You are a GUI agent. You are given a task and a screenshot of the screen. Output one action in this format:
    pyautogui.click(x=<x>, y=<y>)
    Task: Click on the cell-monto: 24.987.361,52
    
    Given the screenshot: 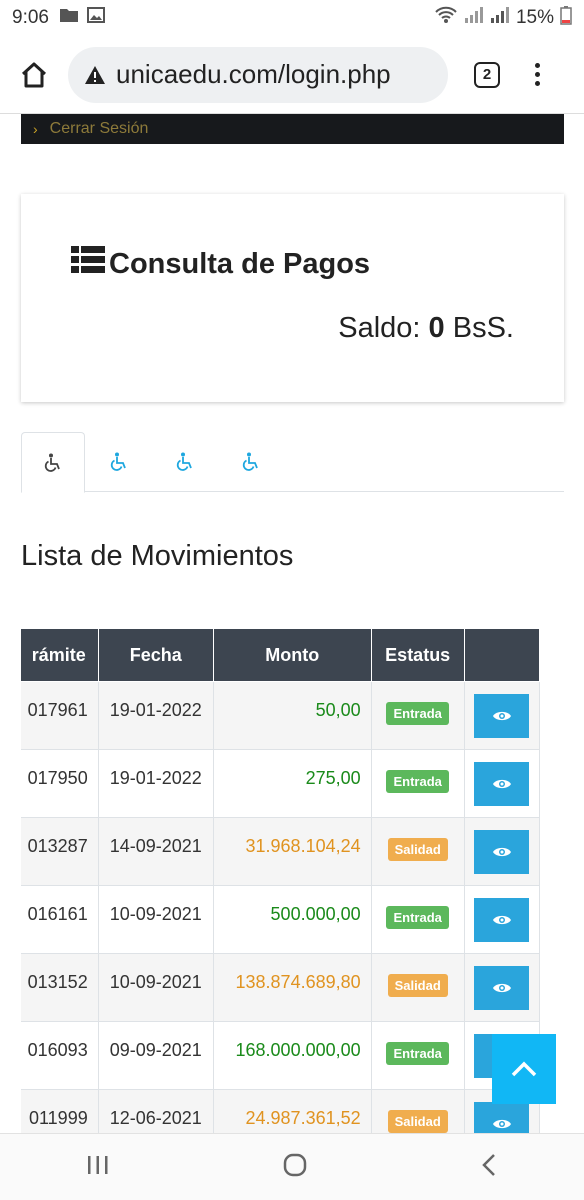 What is the action you would take?
    pyautogui.click(x=292, y=1111)
    